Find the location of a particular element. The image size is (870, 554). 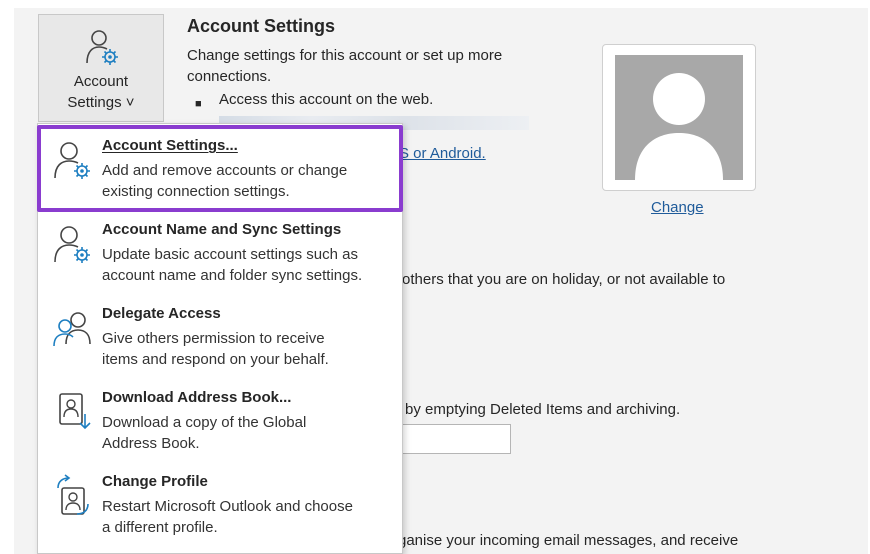

ios-android-link: S or Android. is located at coordinates (442, 153).